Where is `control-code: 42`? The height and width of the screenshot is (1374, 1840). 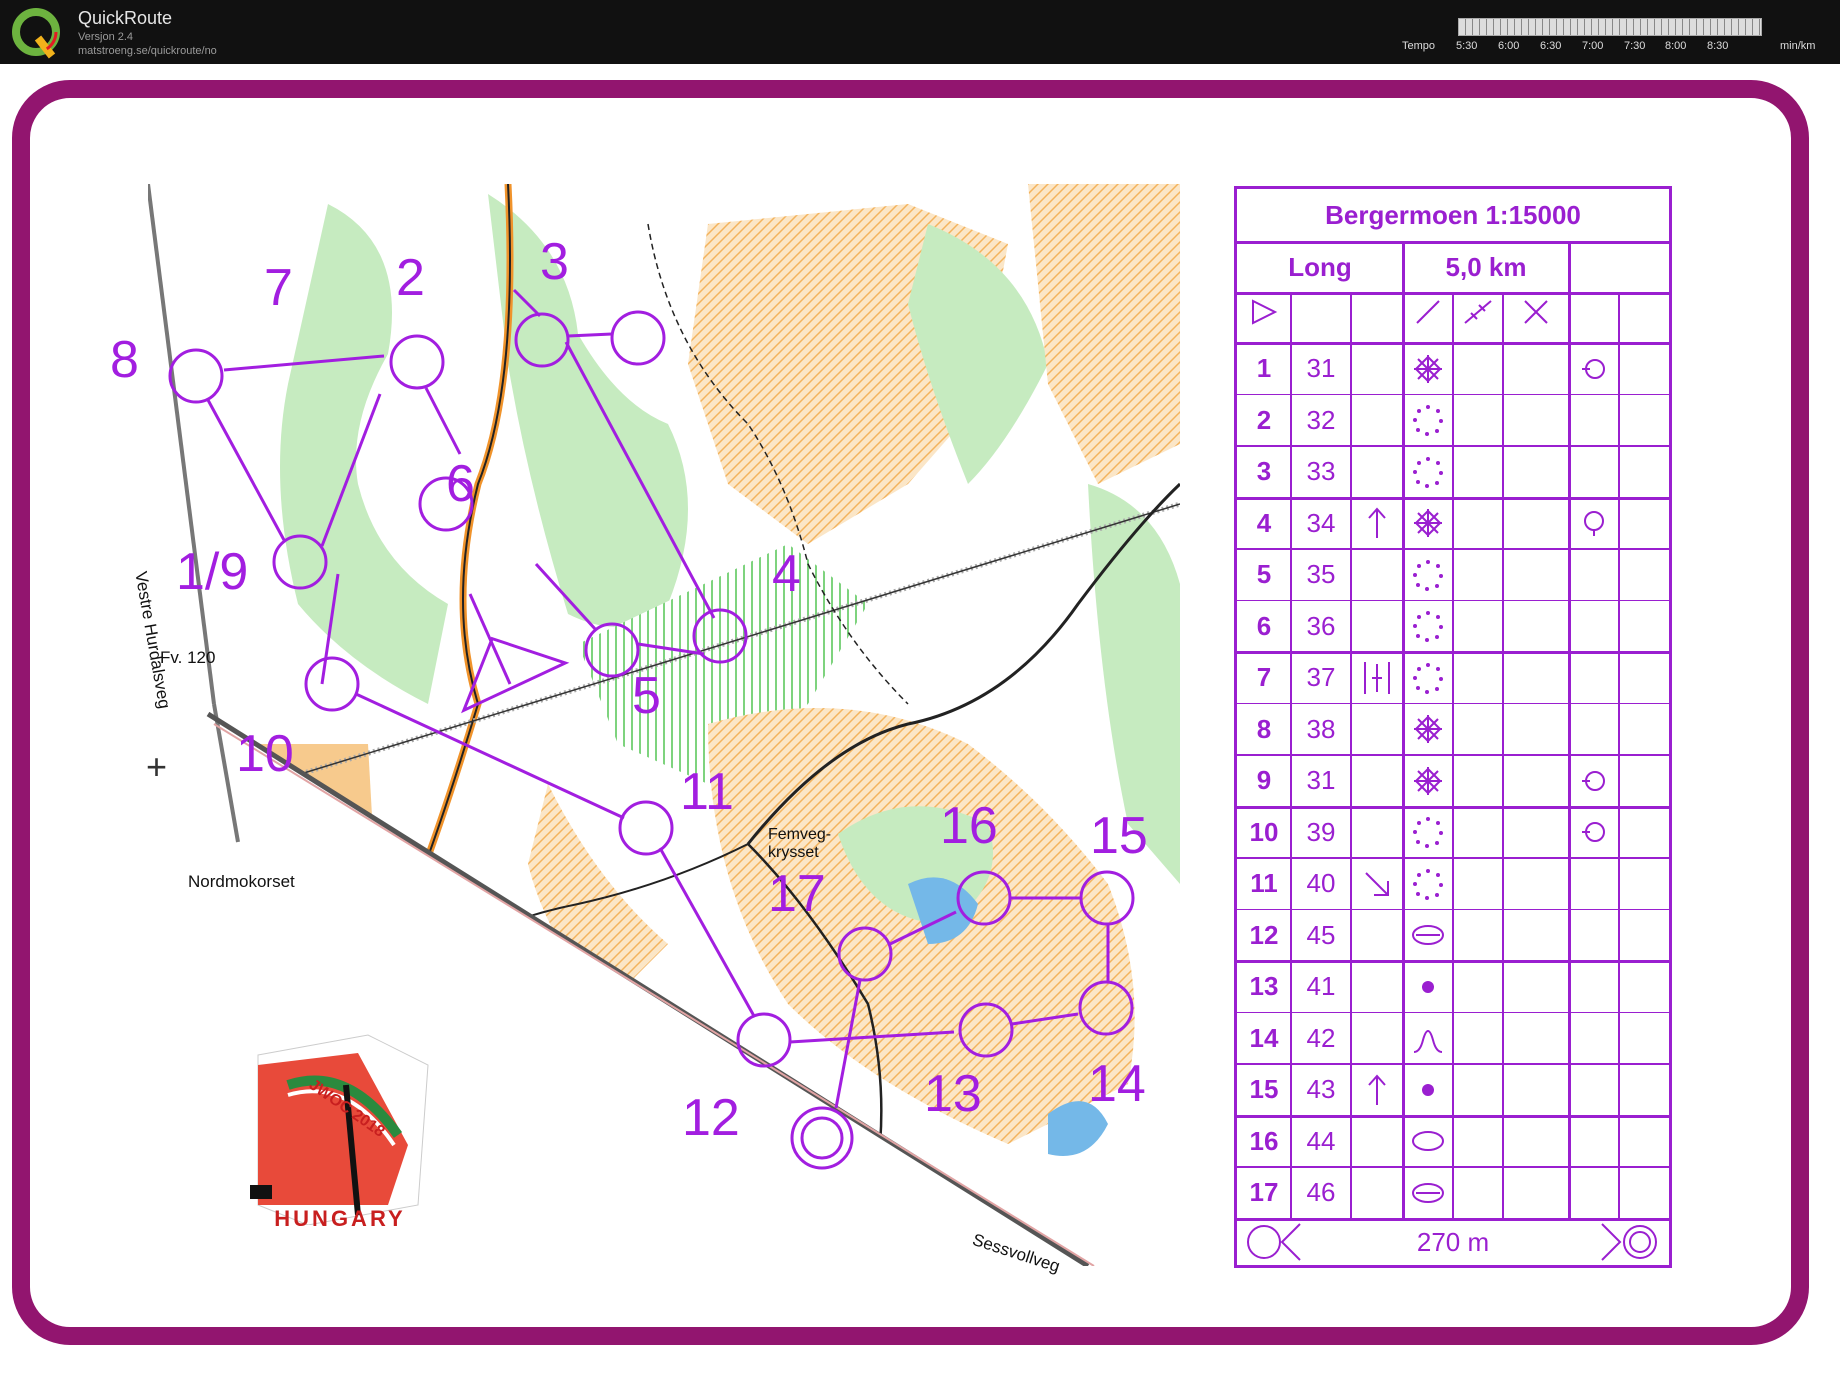
control-code: 42 is located at coordinates (1321, 1037).